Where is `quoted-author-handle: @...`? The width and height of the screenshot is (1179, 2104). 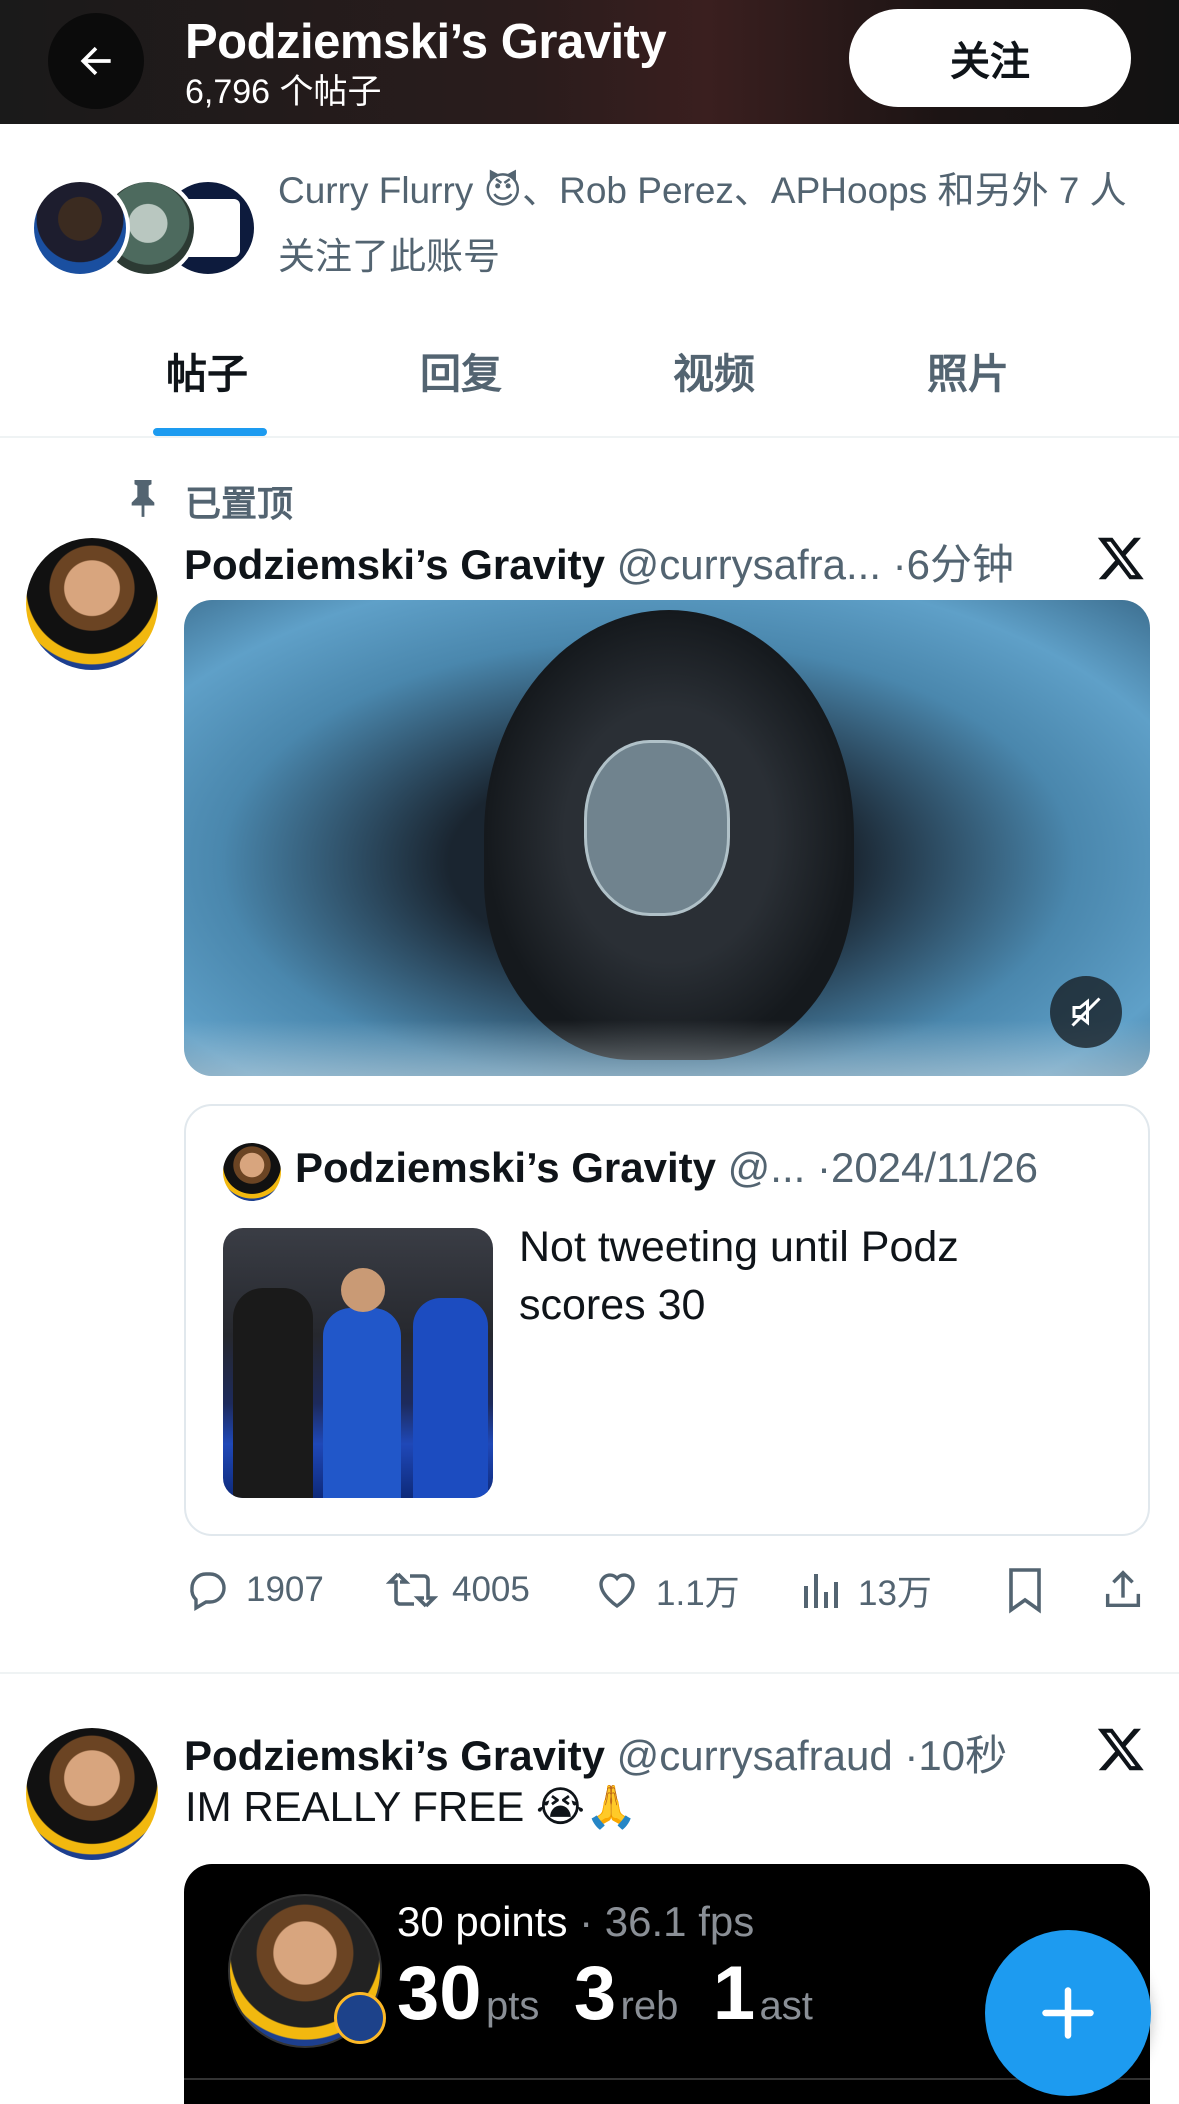
quoted-author-handle: @... is located at coordinates (766, 1167).